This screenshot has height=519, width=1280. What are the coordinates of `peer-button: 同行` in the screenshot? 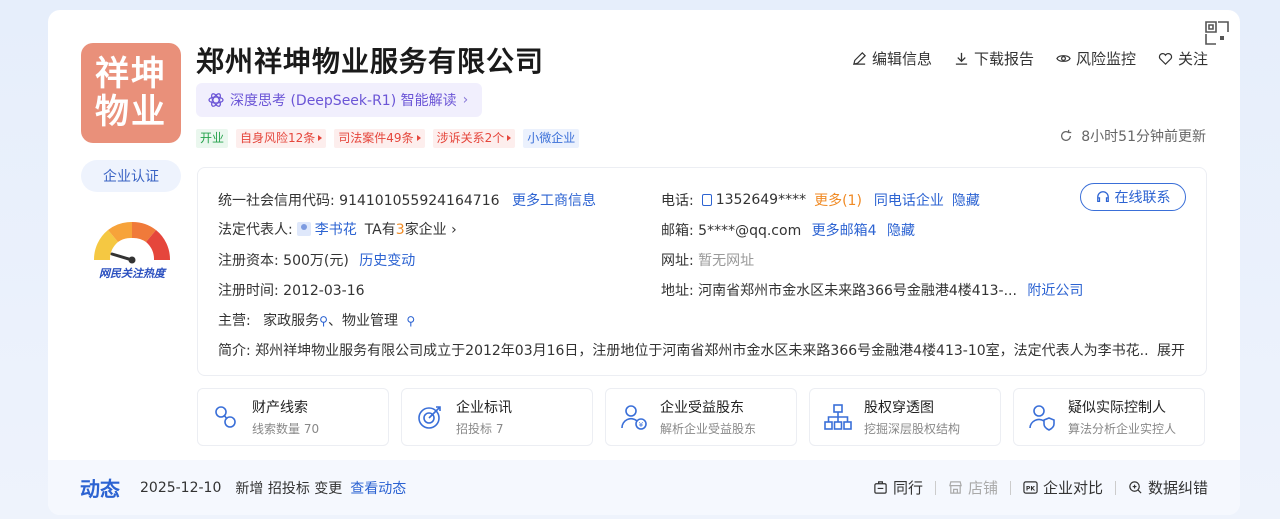 It's located at (898, 487).